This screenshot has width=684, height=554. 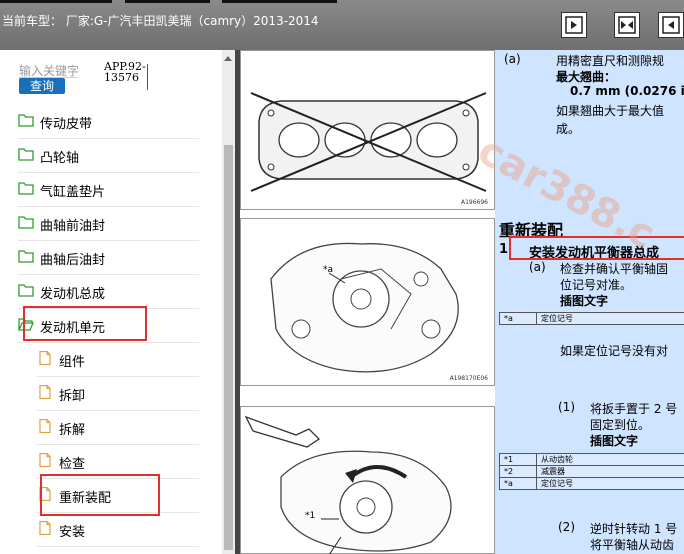 I want to click on step-text: 位记号对准。, so click(x=596, y=285).